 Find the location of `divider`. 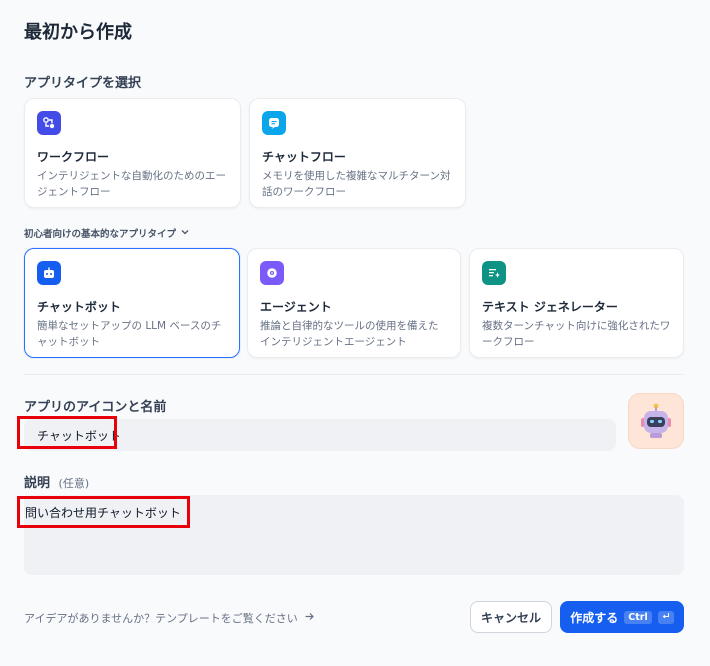

divider is located at coordinates (354, 374).